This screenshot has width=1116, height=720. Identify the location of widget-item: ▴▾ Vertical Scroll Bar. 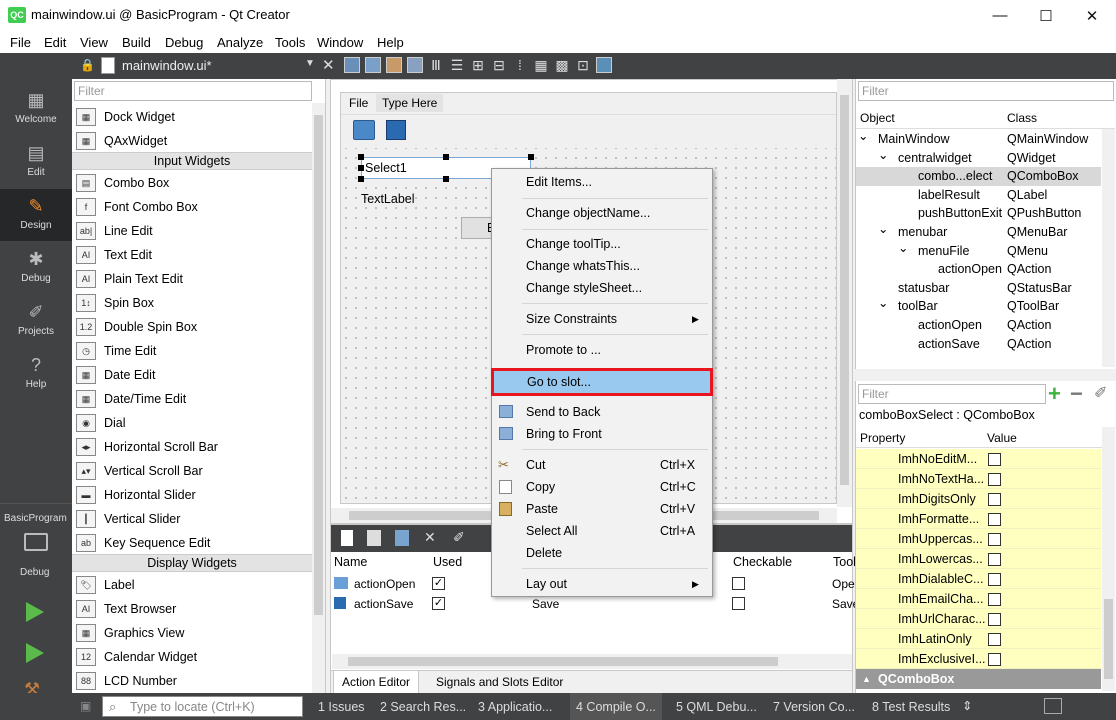
(192, 471).